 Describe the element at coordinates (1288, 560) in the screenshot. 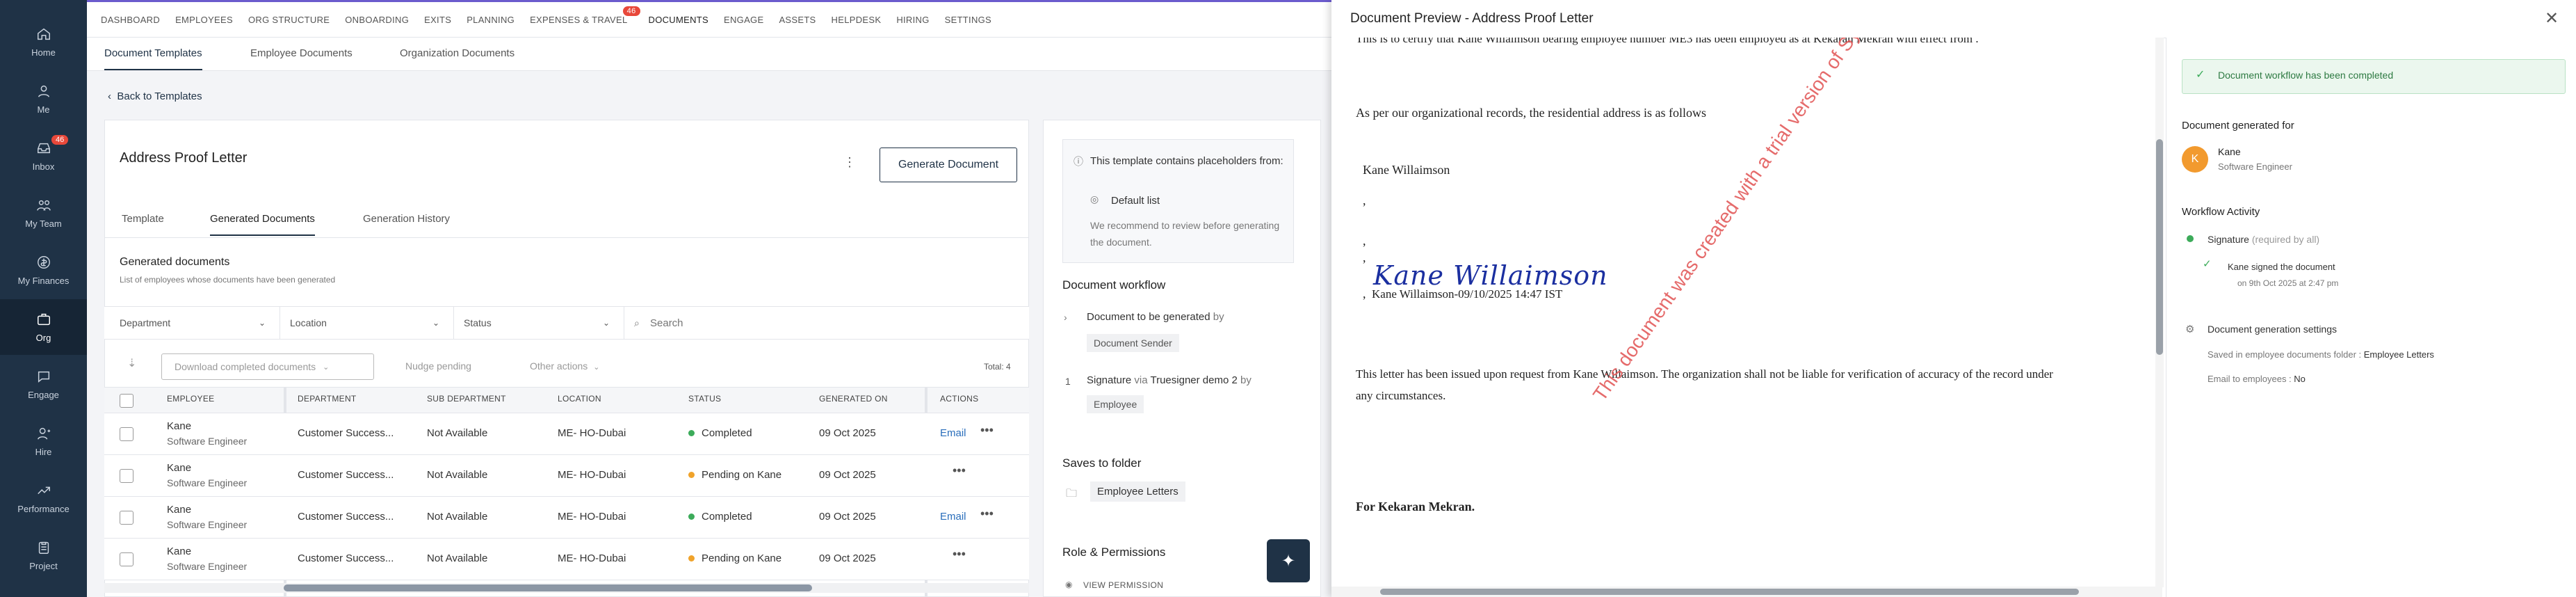

I see `magic-wand-icon: ✦` at that location.